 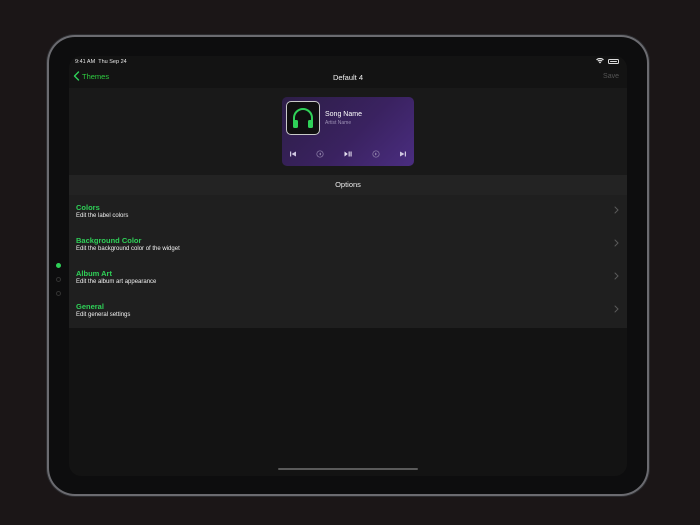 I want to click on save-button: Save, so click(x=611, y=76).